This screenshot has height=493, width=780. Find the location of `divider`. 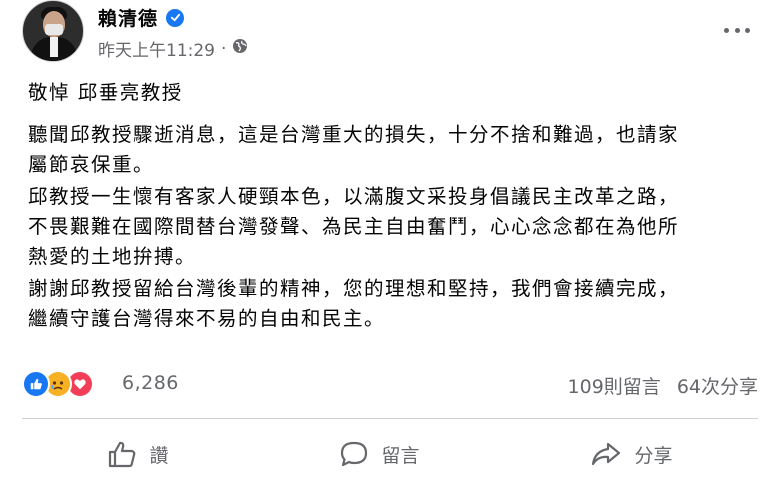

divider is located at coordinates (390, 418).